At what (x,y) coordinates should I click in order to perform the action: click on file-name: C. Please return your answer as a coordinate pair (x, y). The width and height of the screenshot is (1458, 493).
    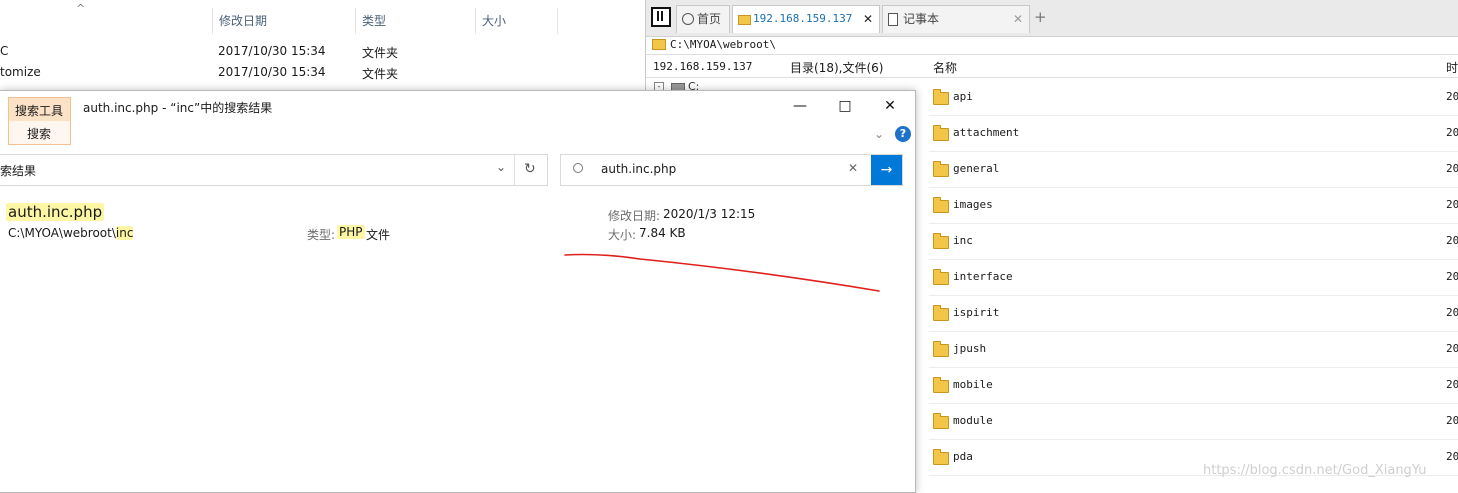
    Looking at the image, I should click on (4, 51).